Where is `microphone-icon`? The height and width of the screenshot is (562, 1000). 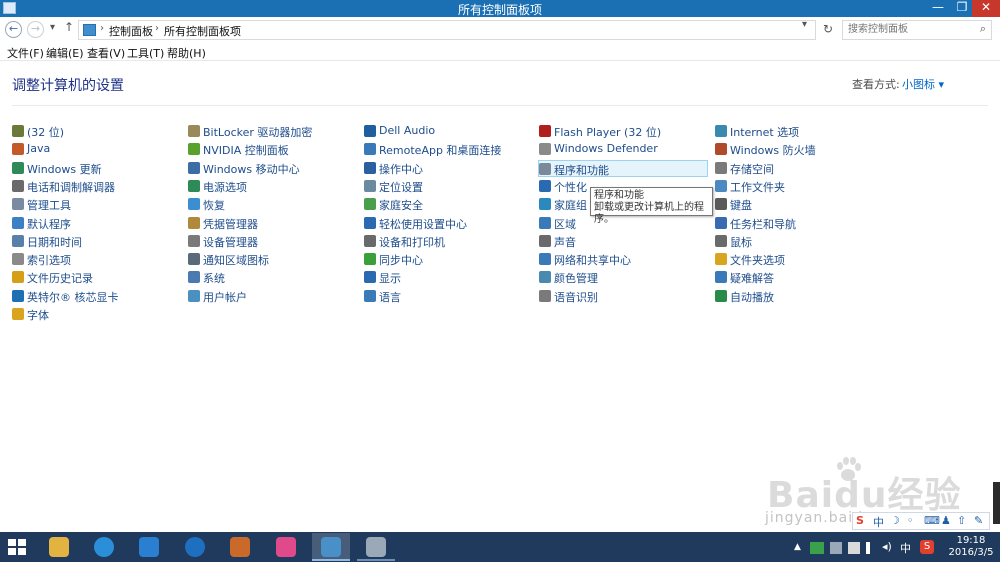 microphone-icon is located at coordinates (545, 295).